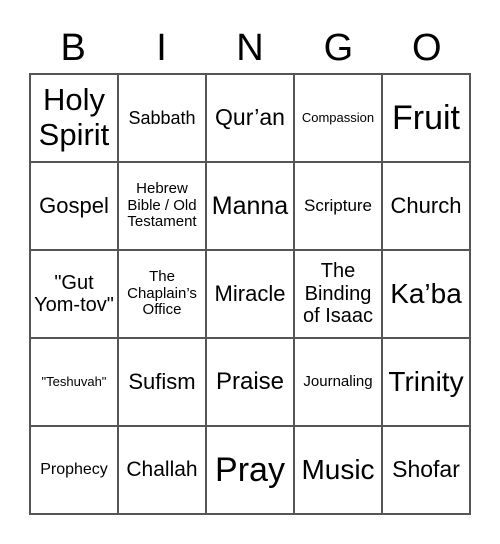 This screenshot has height=544, width=500. Describe the element at coordinates (426, 118) in the screenshot. I see `bingo-cell: Fruit` at that location.